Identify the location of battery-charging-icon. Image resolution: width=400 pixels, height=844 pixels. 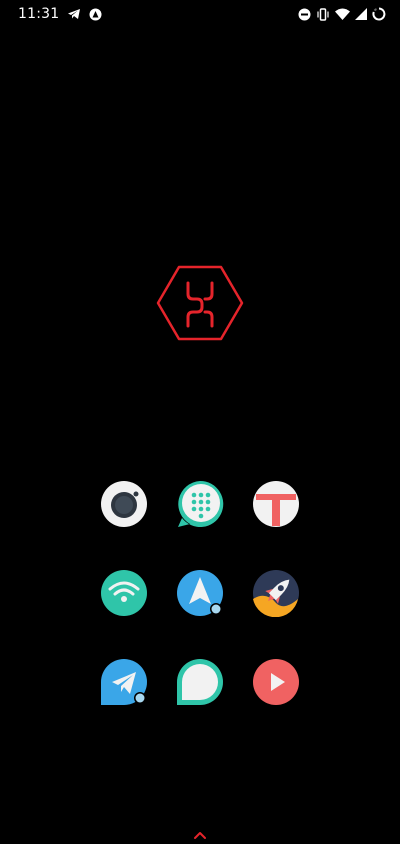
(379, 14).